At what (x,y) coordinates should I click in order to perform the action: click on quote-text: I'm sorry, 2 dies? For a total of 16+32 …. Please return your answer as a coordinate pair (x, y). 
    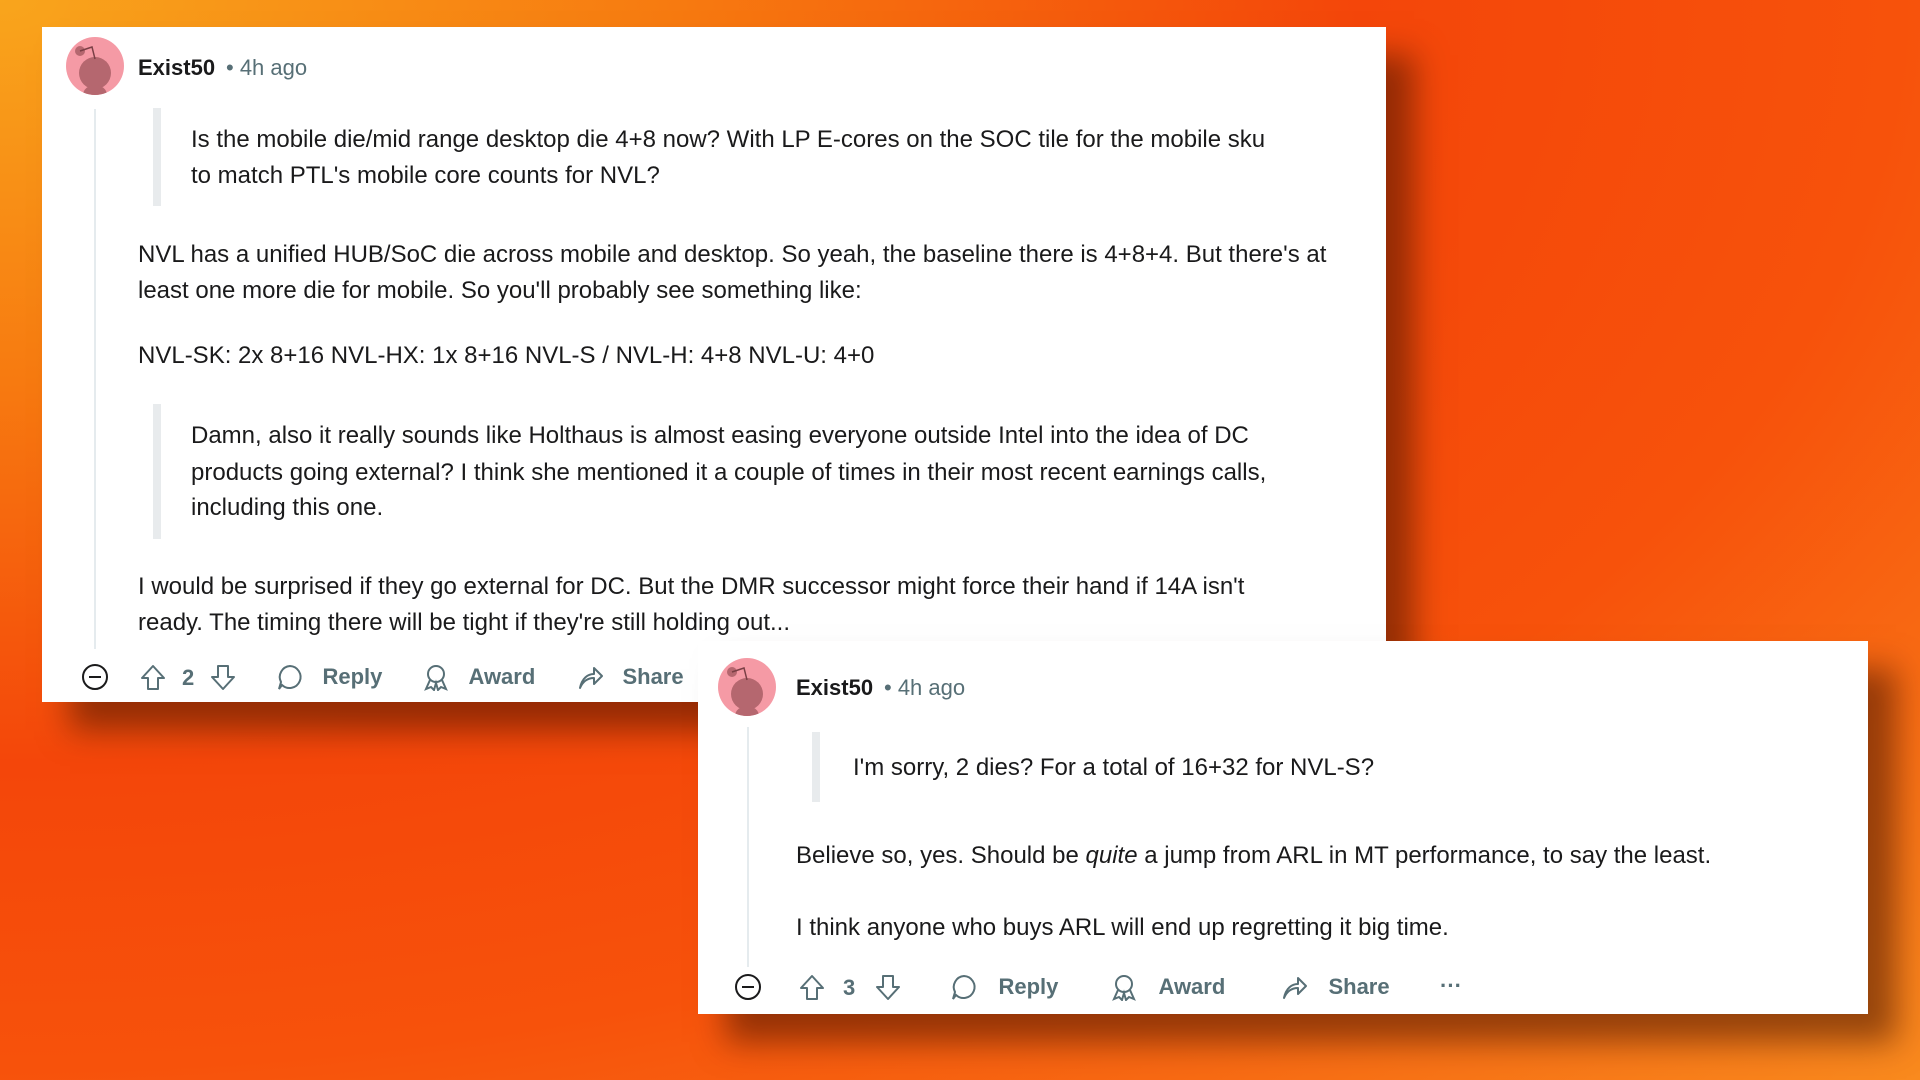
    Looking at the image, I should click on (1114, 767).